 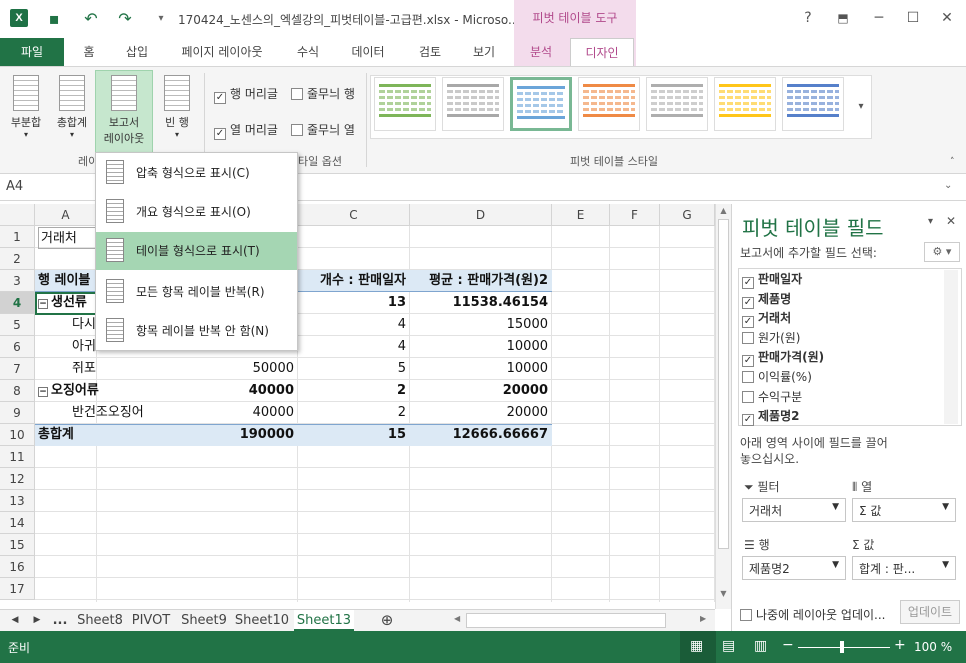 I want to click on row-header-17: 17, so click(x=17, y=589).